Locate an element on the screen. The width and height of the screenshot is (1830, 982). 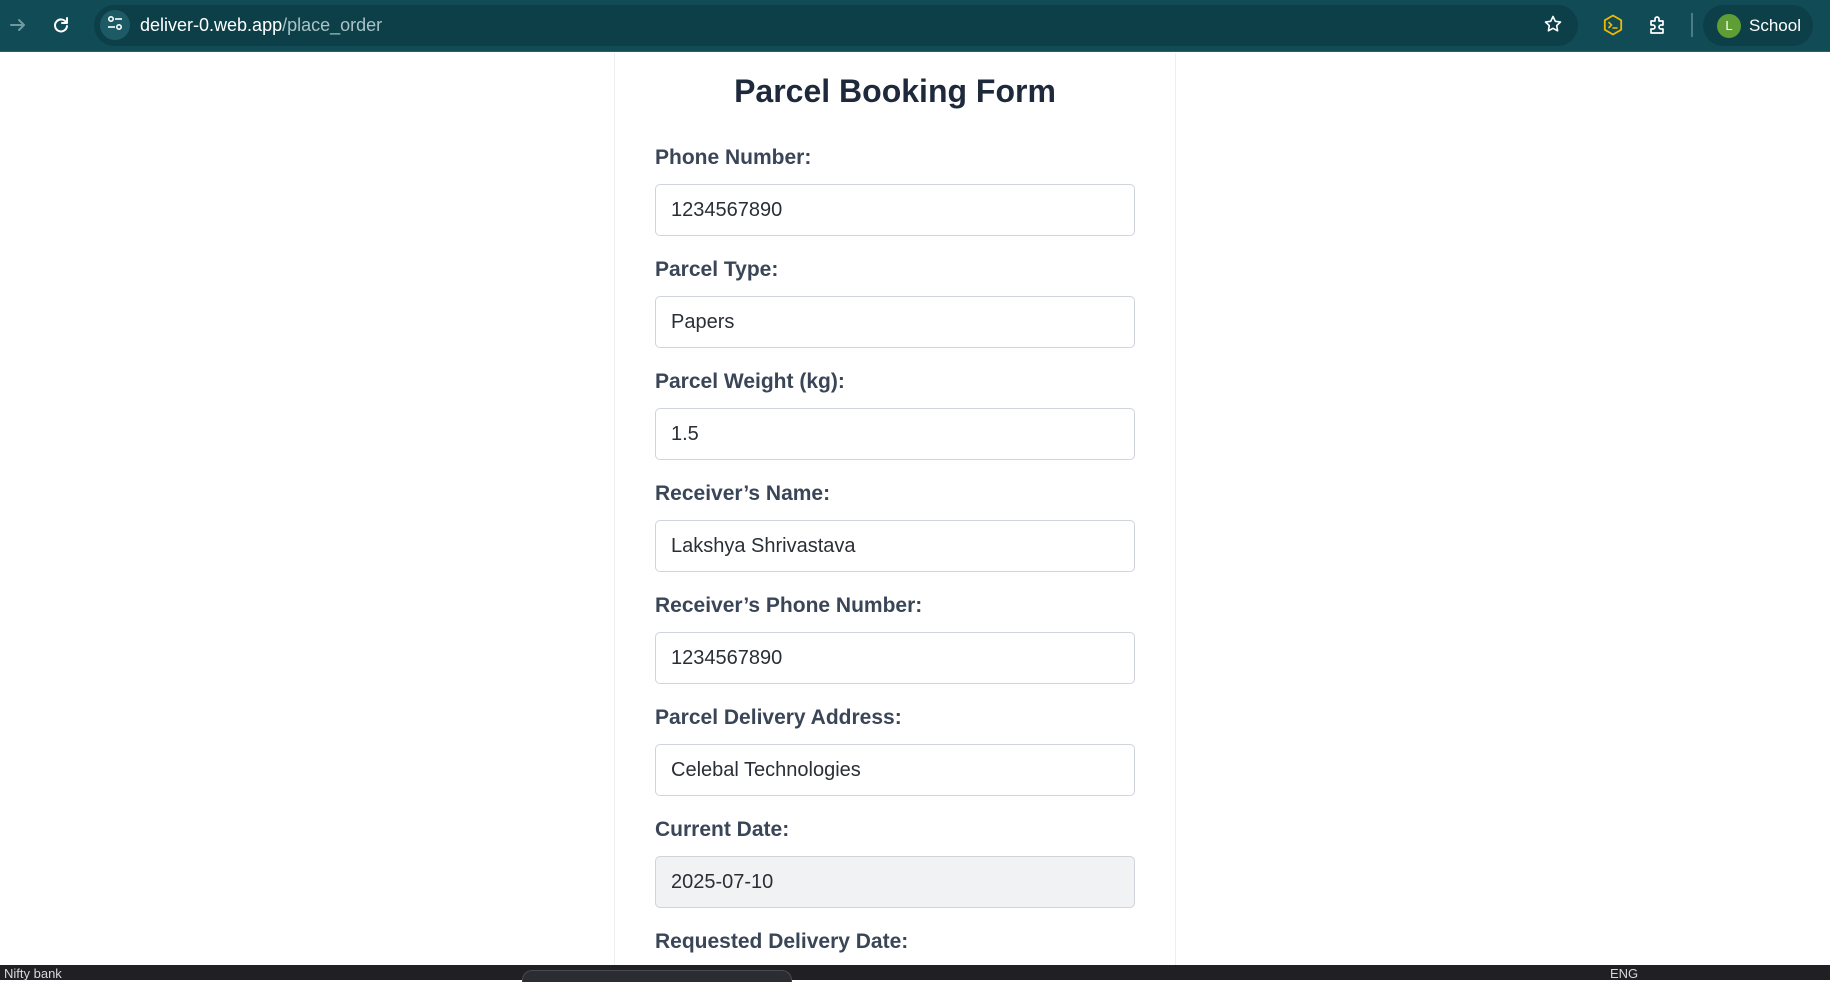
profile-button: L School is located at coordinates (1758, 25).